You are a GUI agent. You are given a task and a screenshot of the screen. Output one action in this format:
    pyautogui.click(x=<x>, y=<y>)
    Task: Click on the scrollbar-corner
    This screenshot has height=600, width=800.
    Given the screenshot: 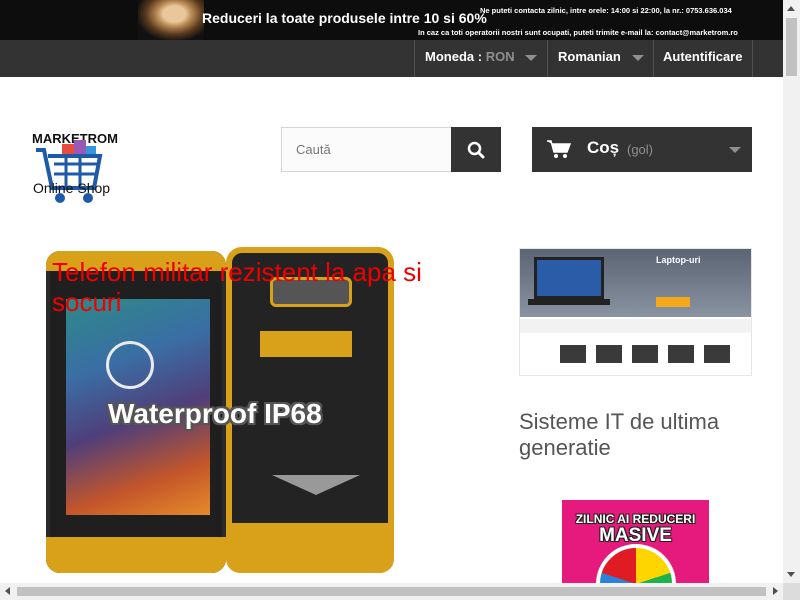 What is the action you would take?
    pyautogui.click(x=791, y=591)
    